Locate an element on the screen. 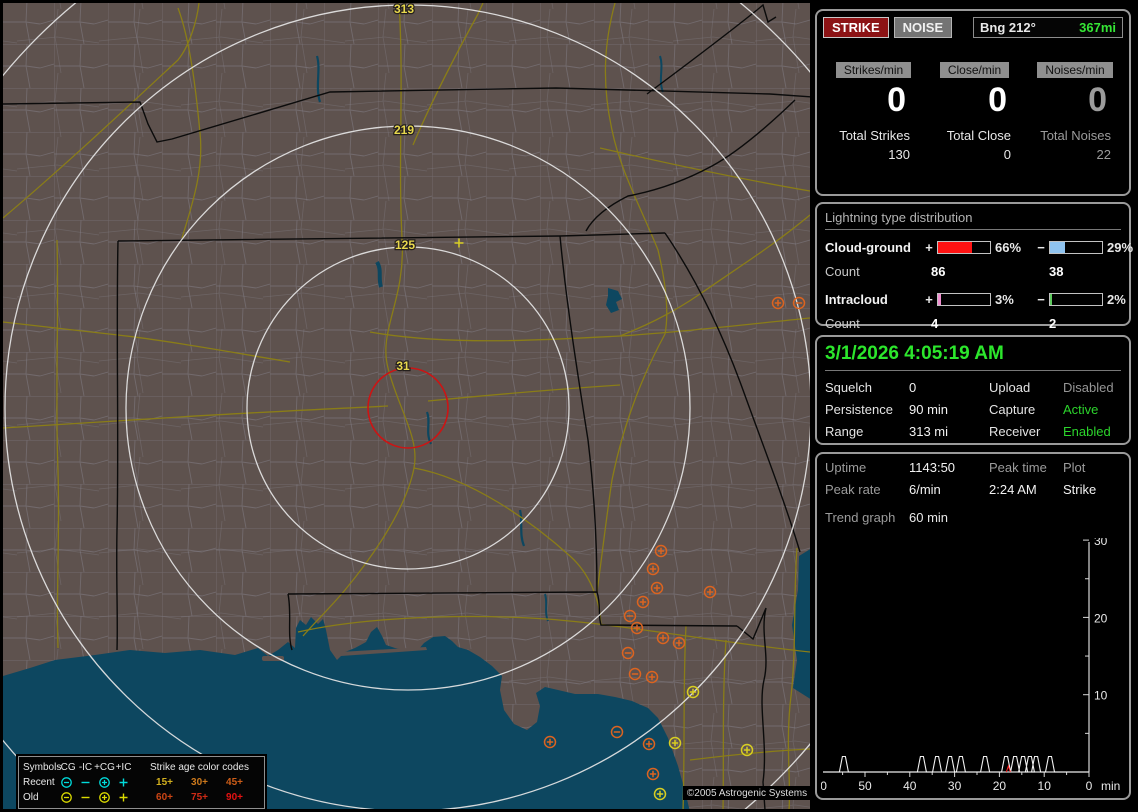 The height and width of the screenshot is (812, 1138). receiver-status: Enabled is located at coordinates (1087, 431).